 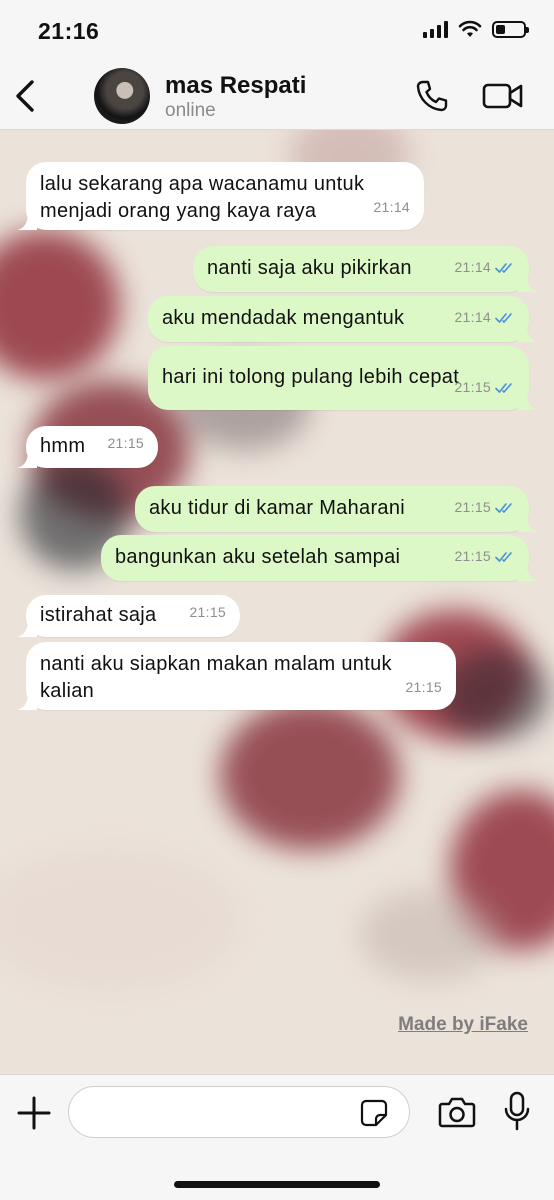 I want to click on status-time: 21:16, so click(x=69, y=31).